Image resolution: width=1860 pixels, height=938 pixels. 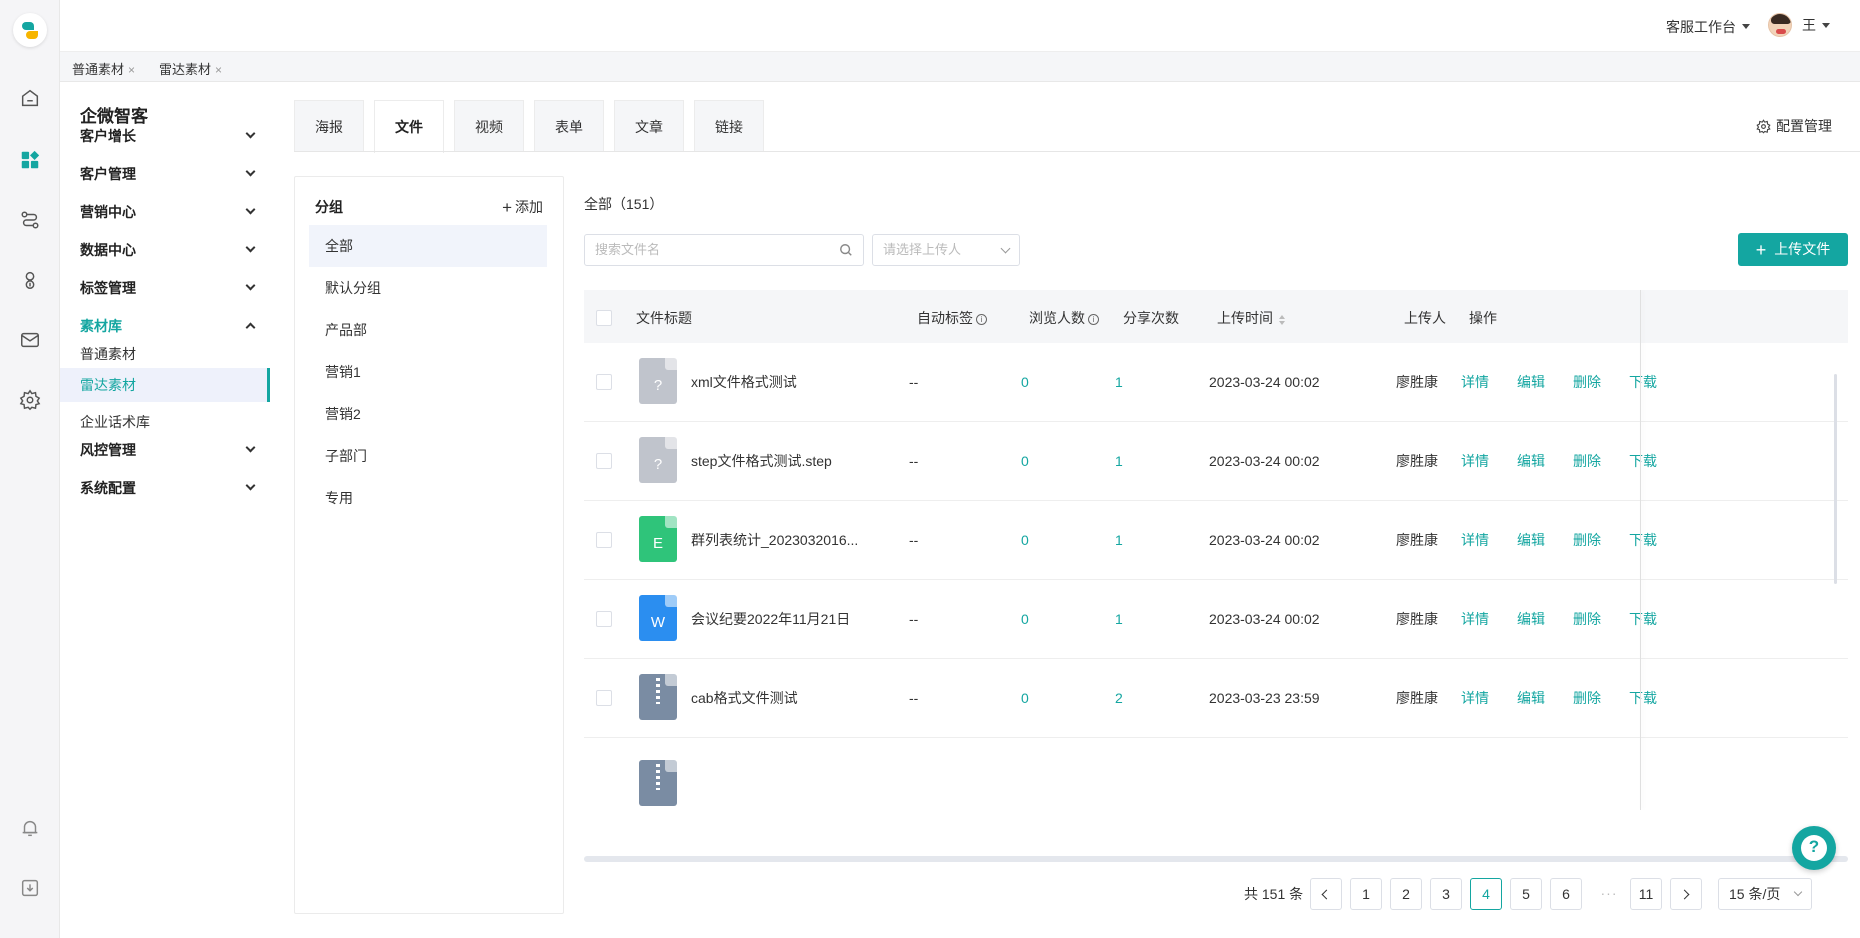 What do you see at coordinates (30, 888) in the screenshot?
I see `download-box-icon` at bounding box center [30, 888].